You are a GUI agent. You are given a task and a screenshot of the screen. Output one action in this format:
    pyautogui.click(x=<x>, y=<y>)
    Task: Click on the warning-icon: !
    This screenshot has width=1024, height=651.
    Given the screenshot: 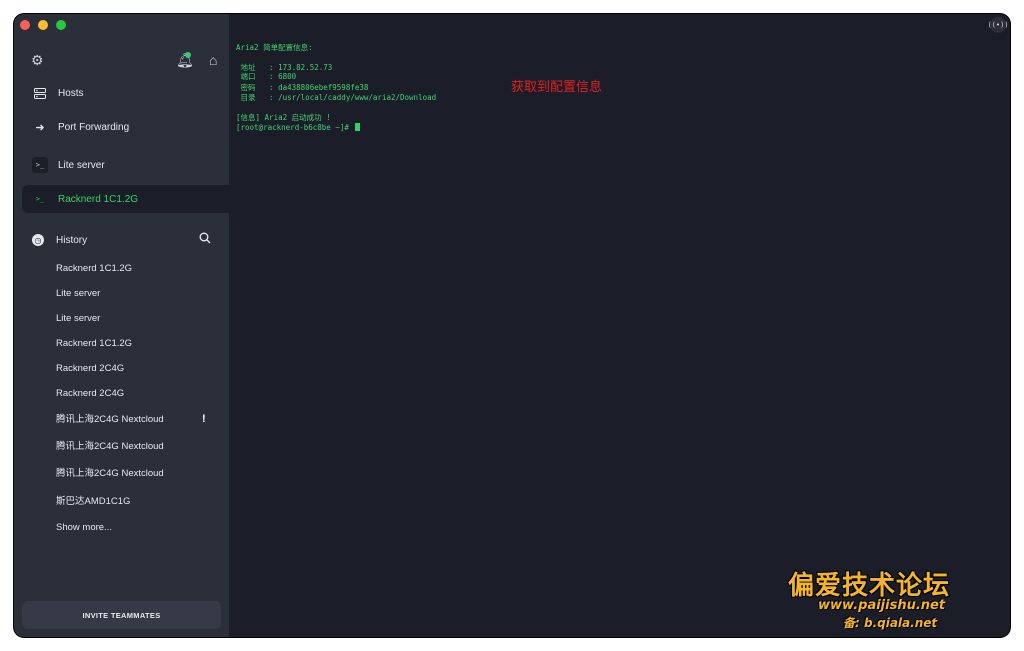 What is the action you would take?
    pyautogui.click(x=204, y=419)
    